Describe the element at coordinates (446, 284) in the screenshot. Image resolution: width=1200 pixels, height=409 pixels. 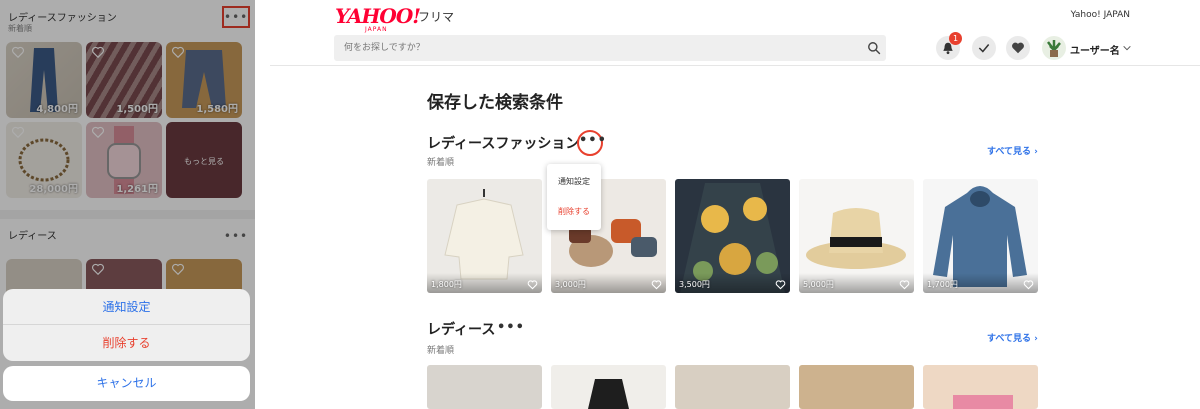
I see `item-price: 1,800円` at that location.